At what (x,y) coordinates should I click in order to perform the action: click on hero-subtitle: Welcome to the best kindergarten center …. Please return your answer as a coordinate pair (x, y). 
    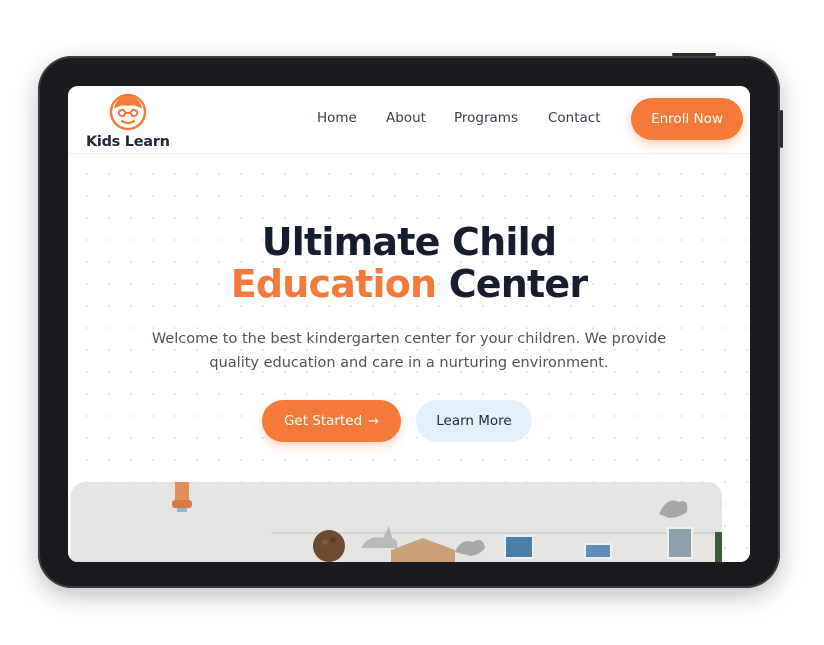
    Looking at the image, I should click on (409, 351).